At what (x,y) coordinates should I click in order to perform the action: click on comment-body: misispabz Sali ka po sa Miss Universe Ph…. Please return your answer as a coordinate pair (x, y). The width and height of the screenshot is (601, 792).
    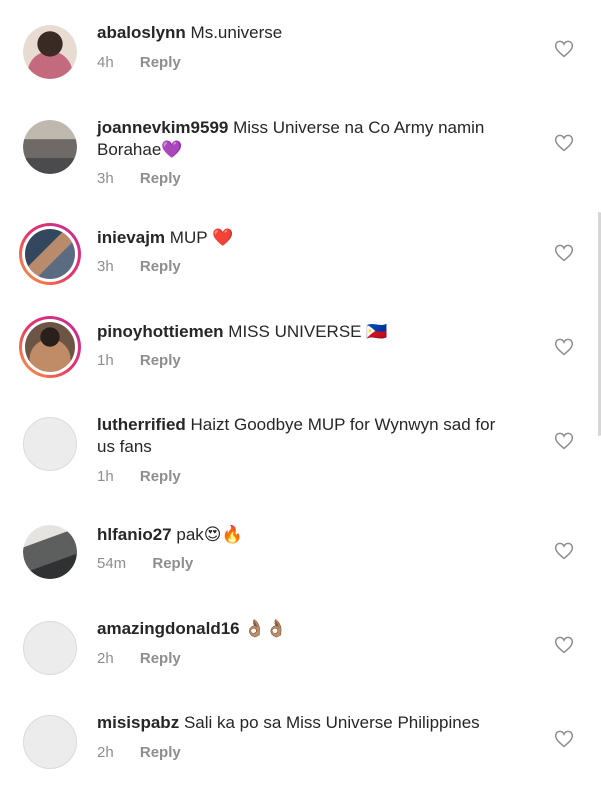
    Looking at the image, I should click on (307, 723).